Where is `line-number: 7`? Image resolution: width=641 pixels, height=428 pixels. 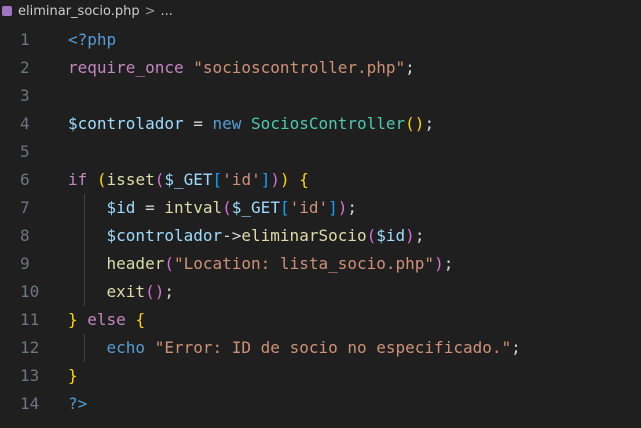 line-number: 7 is located at coordinates (25, 207).